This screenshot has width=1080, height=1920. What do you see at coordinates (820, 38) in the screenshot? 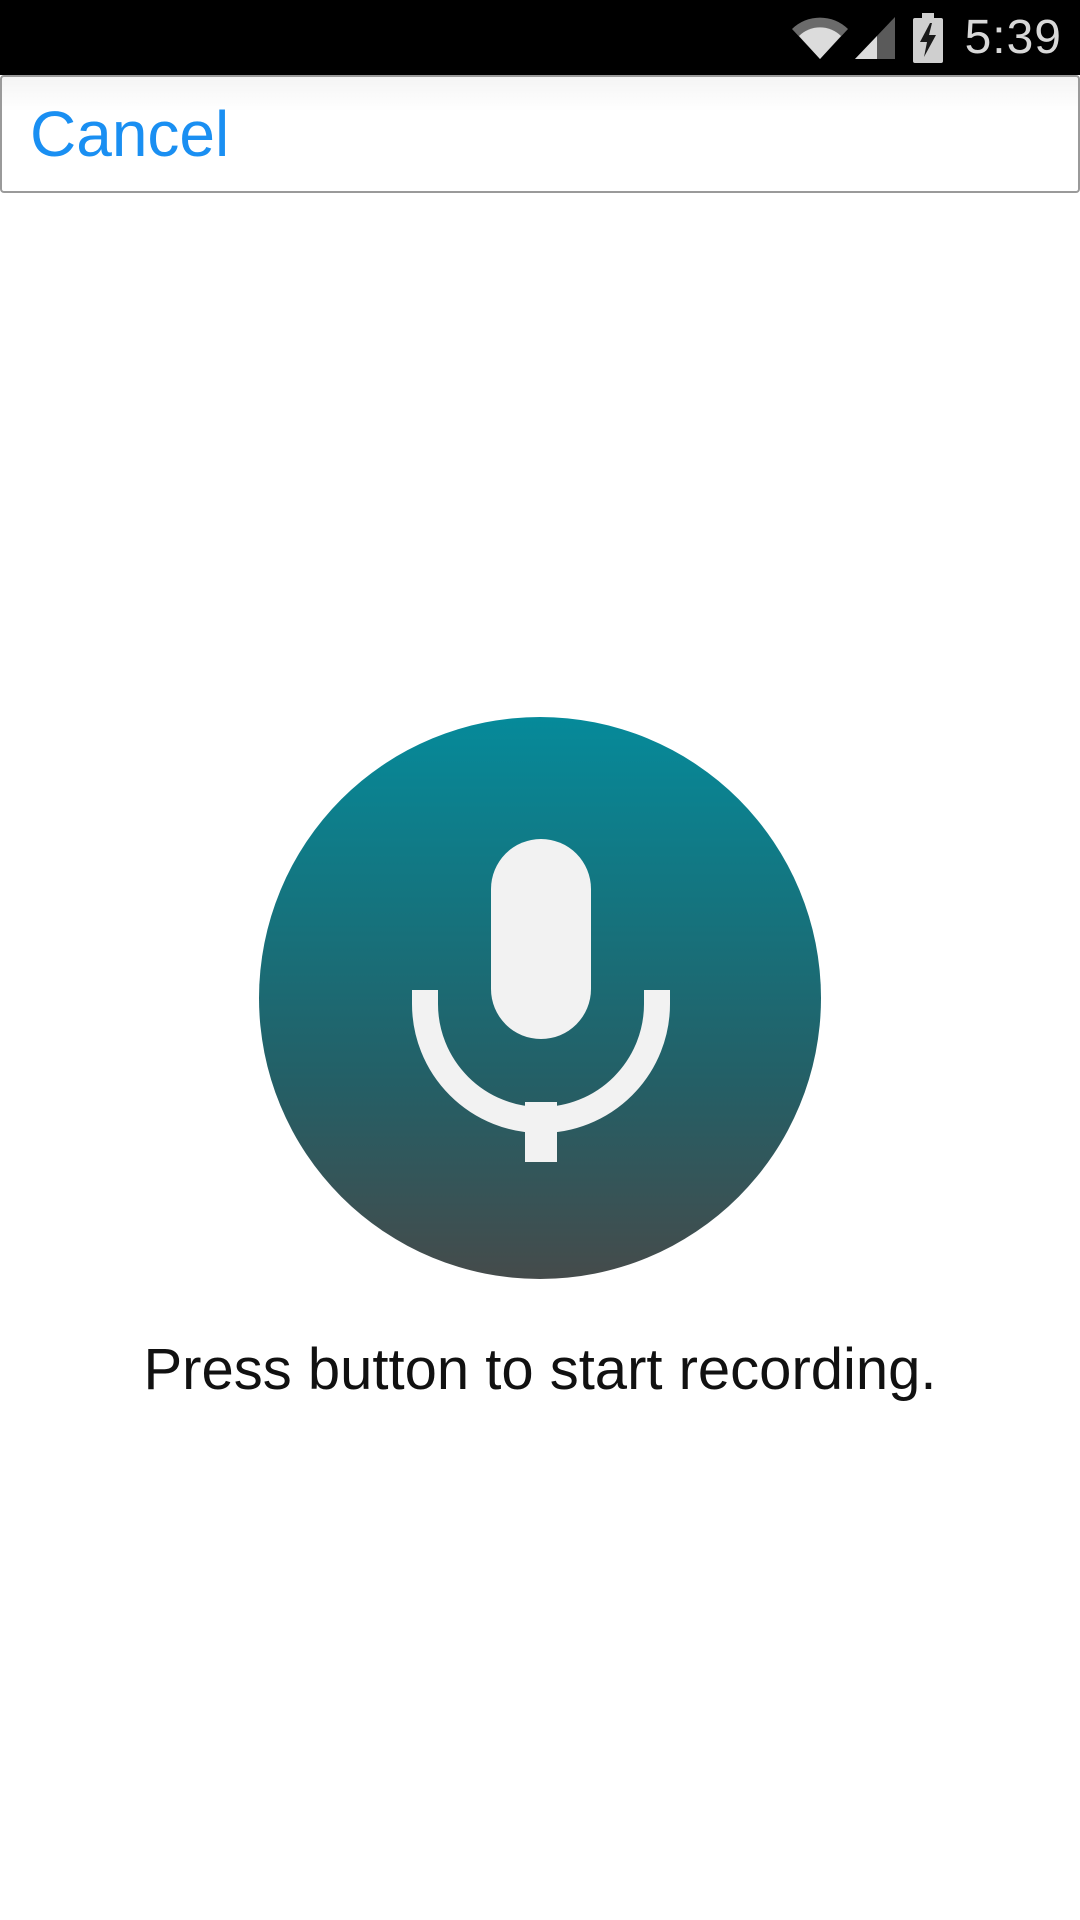
I see `wifi-icon` at bounding box center [820, 38].